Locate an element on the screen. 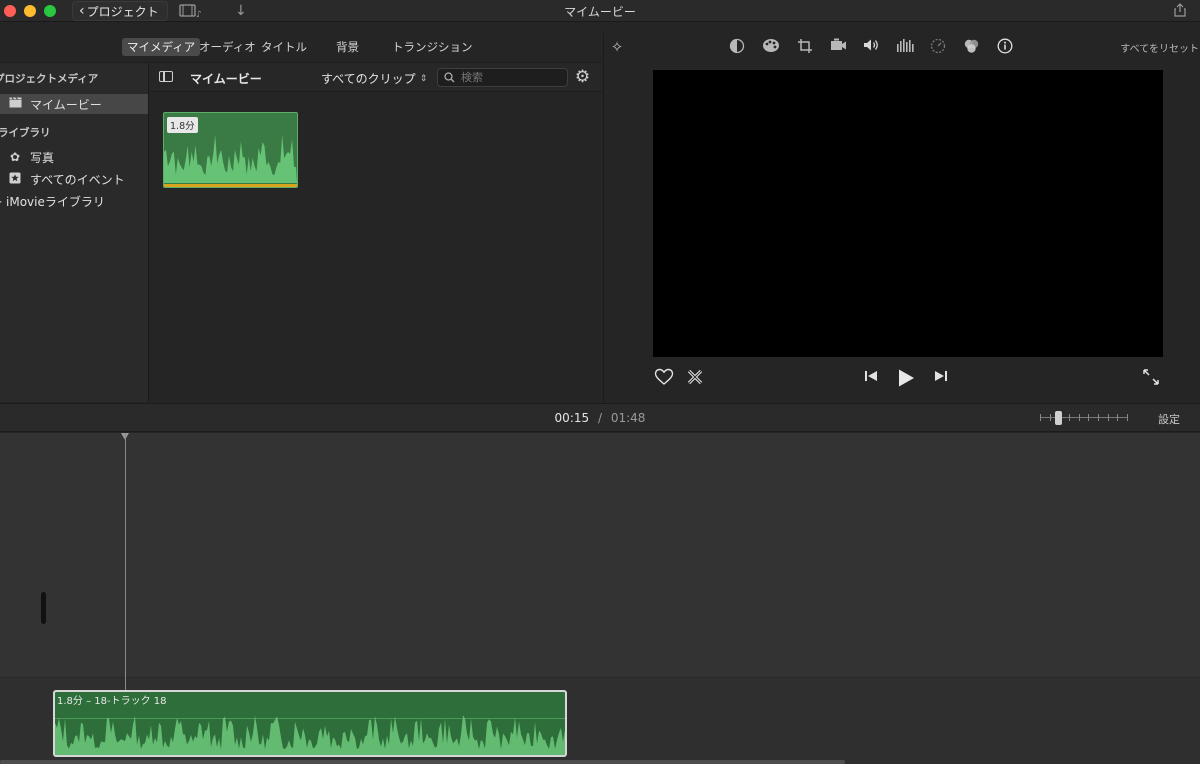 The image size is (1200, 764). sidebar-item-all-events-label: すべてのイベント is located at coordinates (77, 179).